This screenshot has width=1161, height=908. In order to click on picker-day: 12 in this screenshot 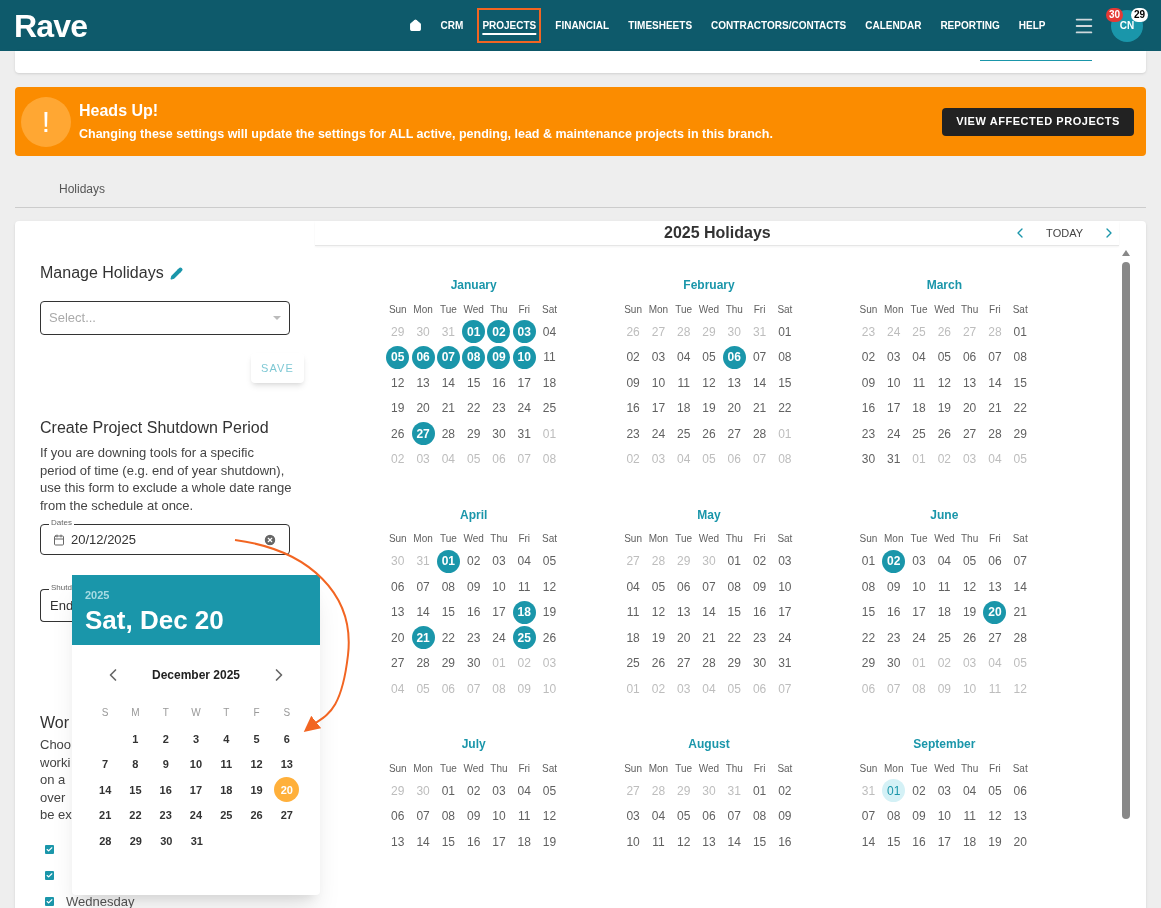, I will do `click(257, 764)`.